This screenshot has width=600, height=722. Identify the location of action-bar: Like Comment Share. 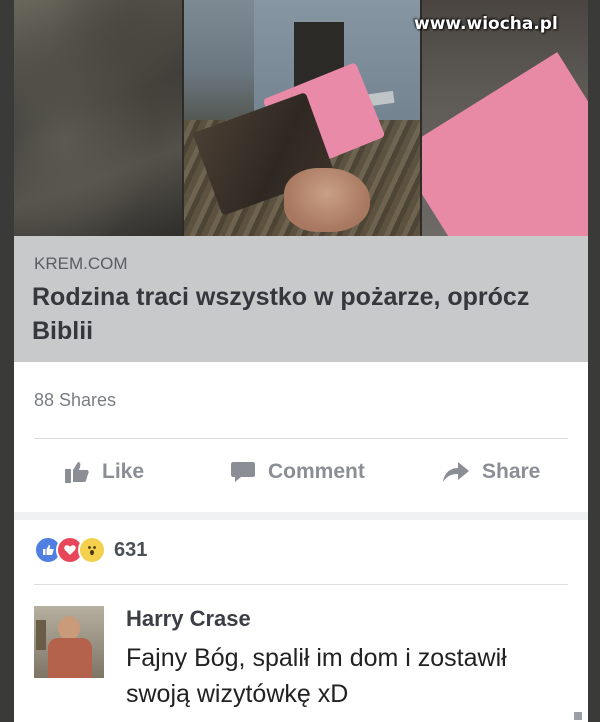
(301, 472).